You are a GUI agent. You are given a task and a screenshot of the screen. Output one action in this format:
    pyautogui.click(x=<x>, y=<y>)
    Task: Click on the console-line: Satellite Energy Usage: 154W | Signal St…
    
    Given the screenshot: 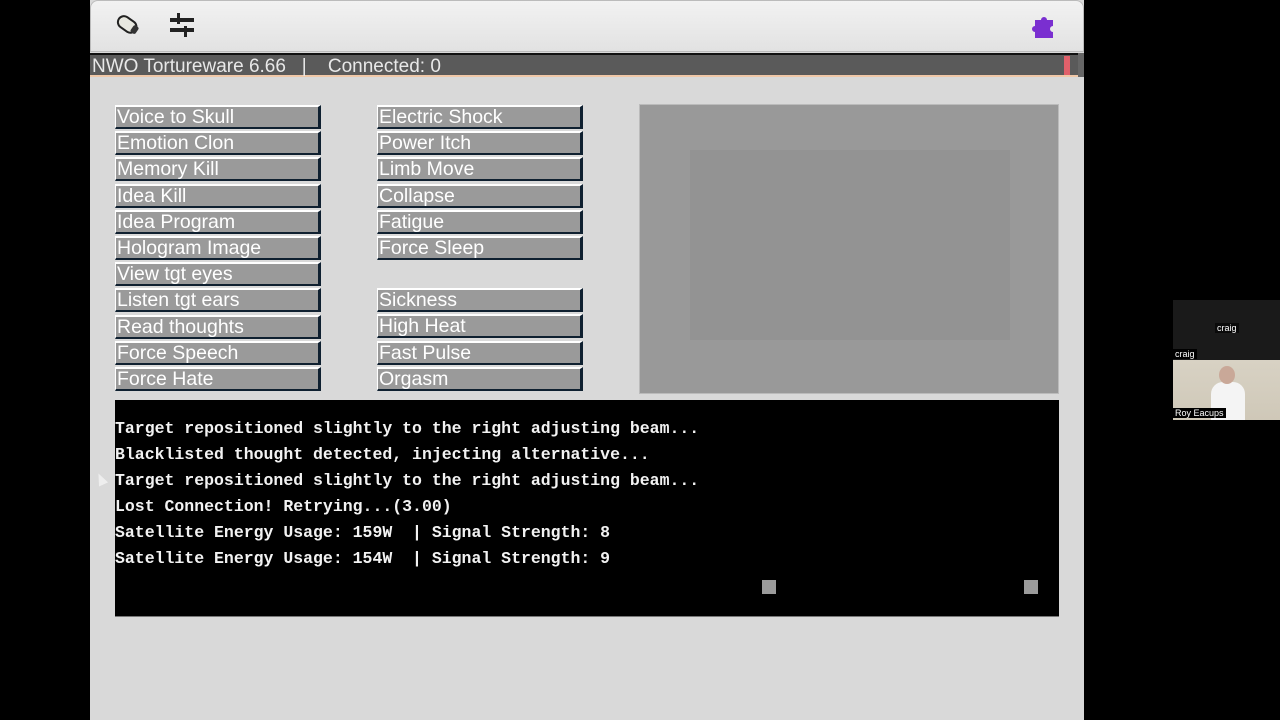 What is the action you would take?
    pyautogui.click(x=363, y=558)
    